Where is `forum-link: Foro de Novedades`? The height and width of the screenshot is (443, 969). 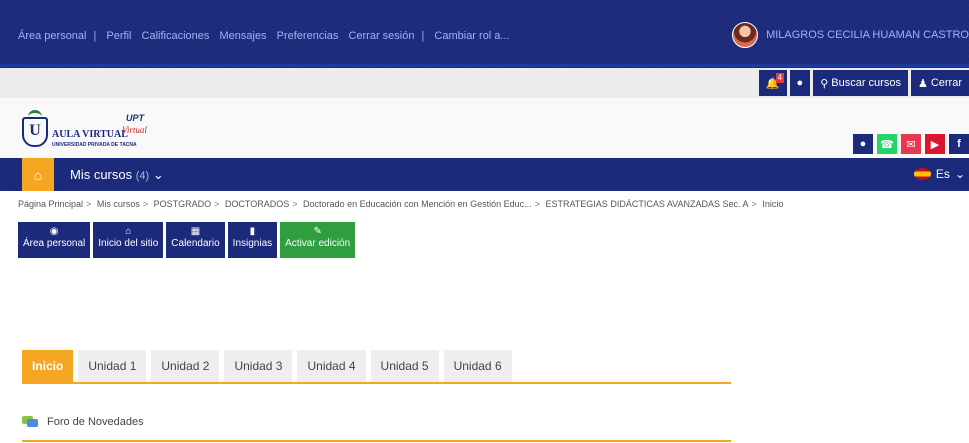 forum-link: Foro de Novedades is located at coordinates (83, 422).